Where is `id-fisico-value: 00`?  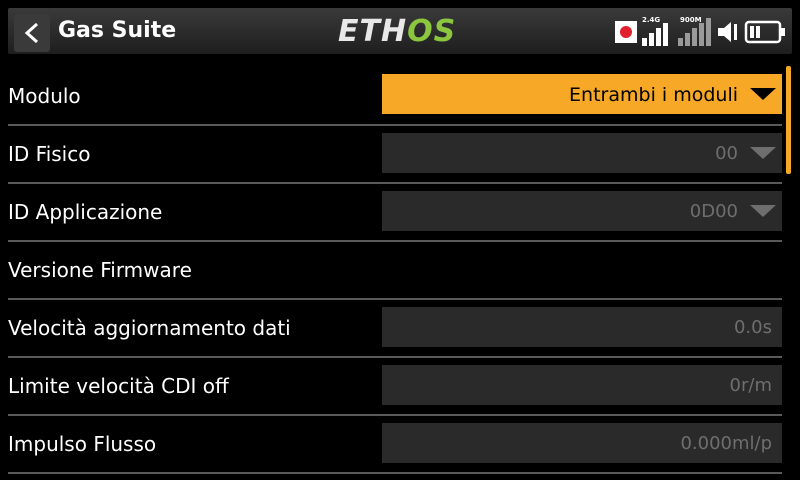 id-fisico-value: 00 is located at coordinates (726, 153).